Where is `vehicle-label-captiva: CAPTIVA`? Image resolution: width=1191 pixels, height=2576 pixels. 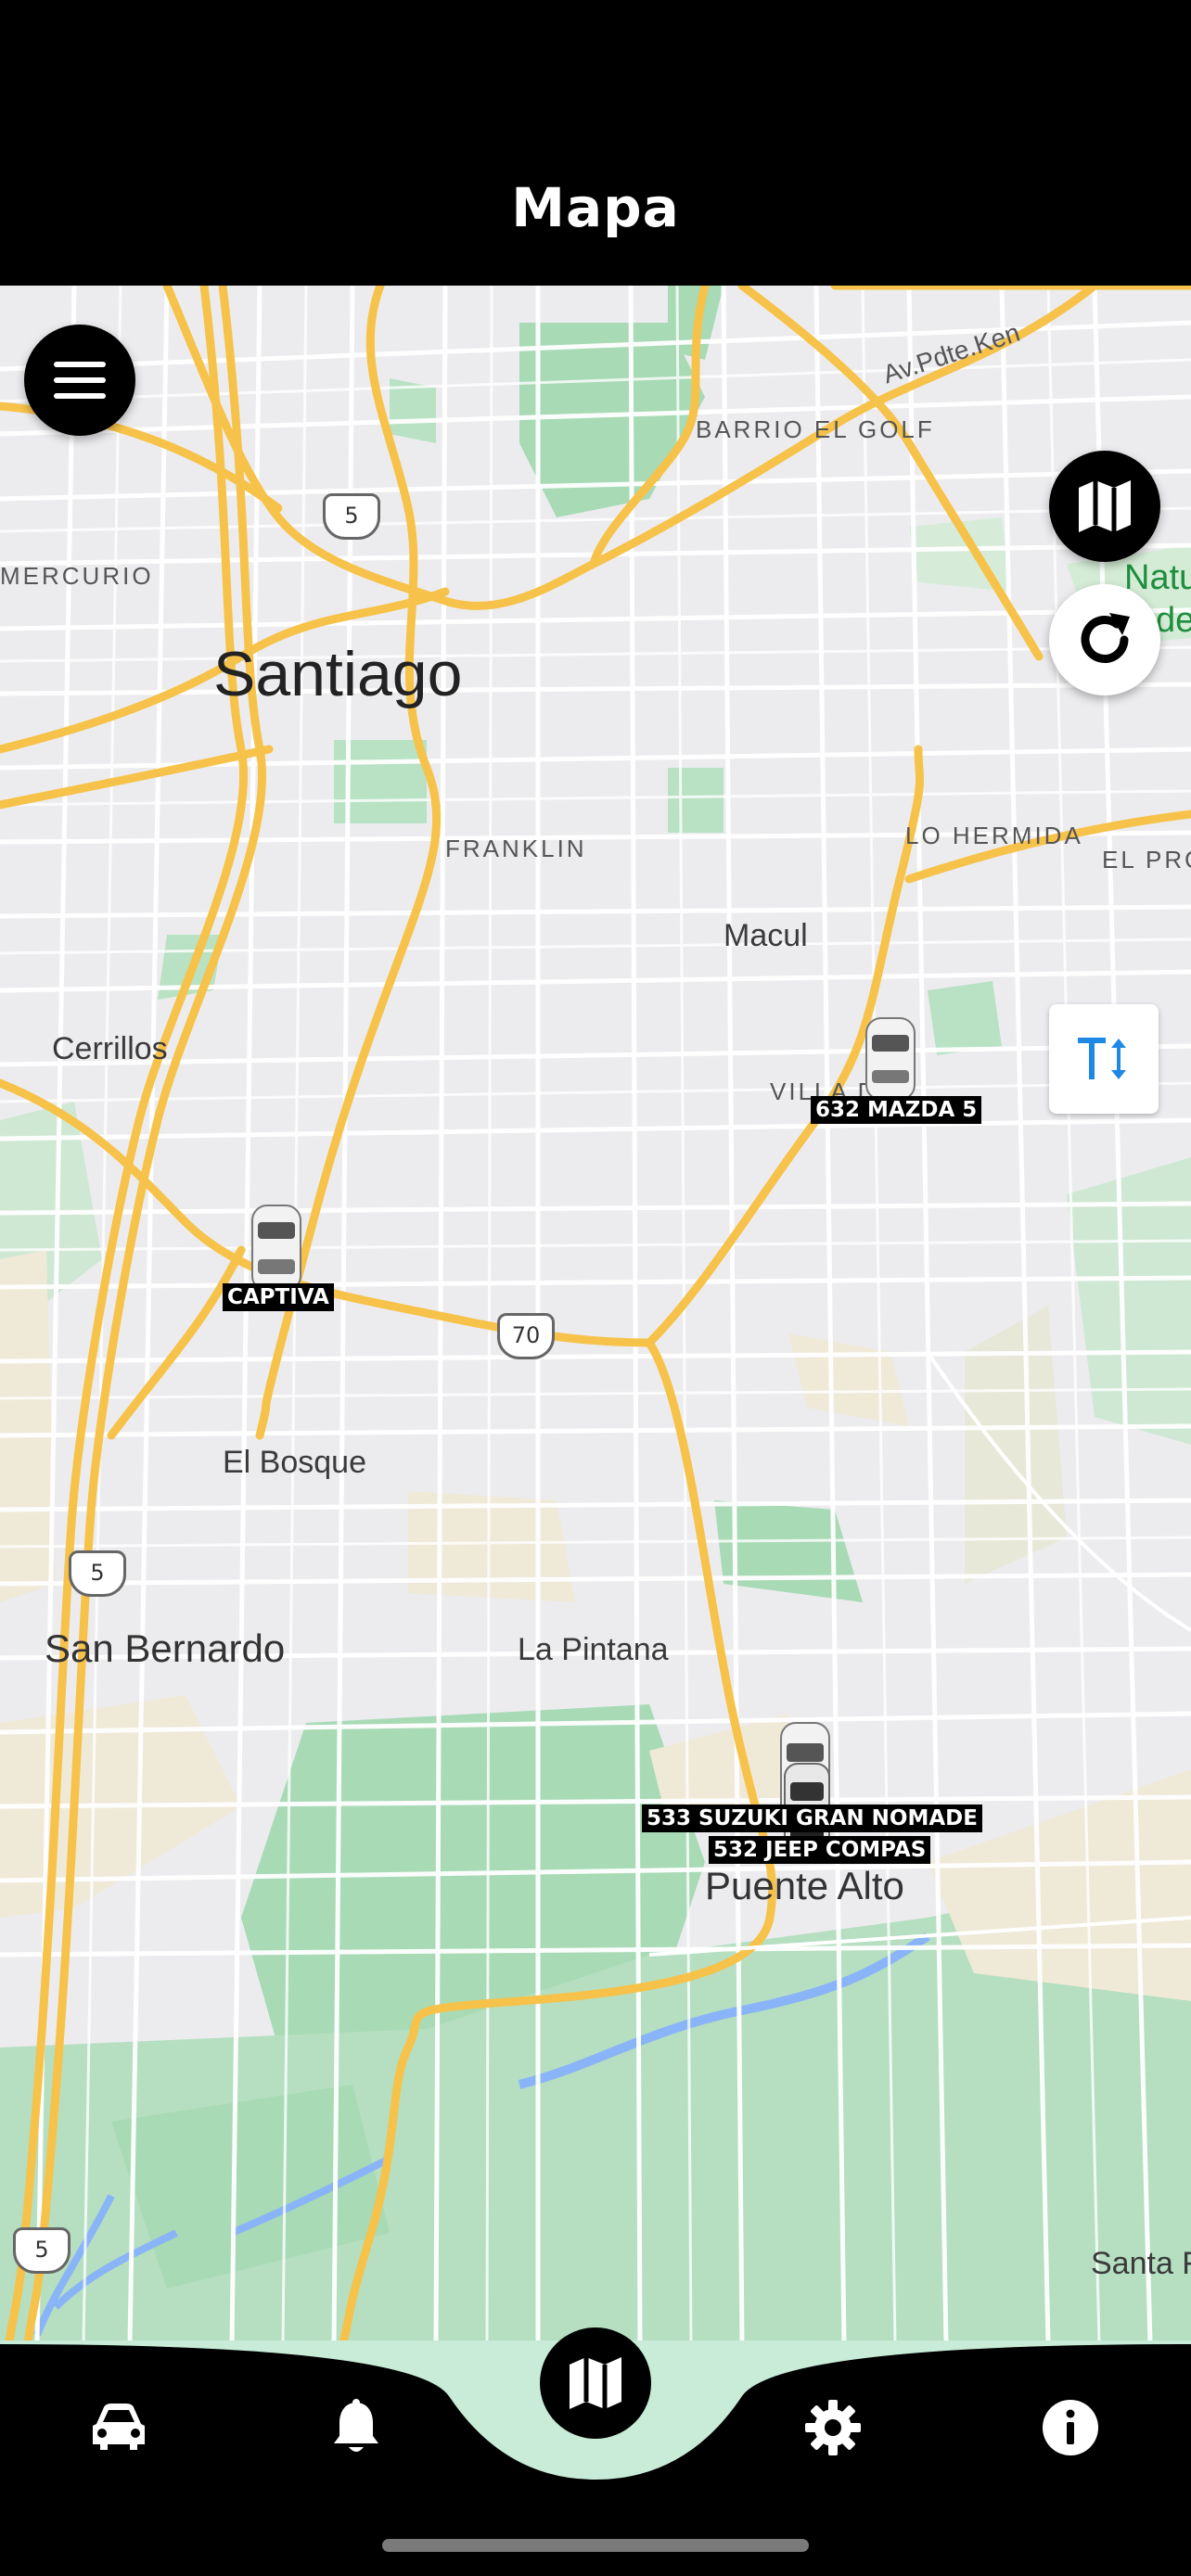
vehicle-label-captiva: CAPTIVA is located at coordinates (278, 1297).